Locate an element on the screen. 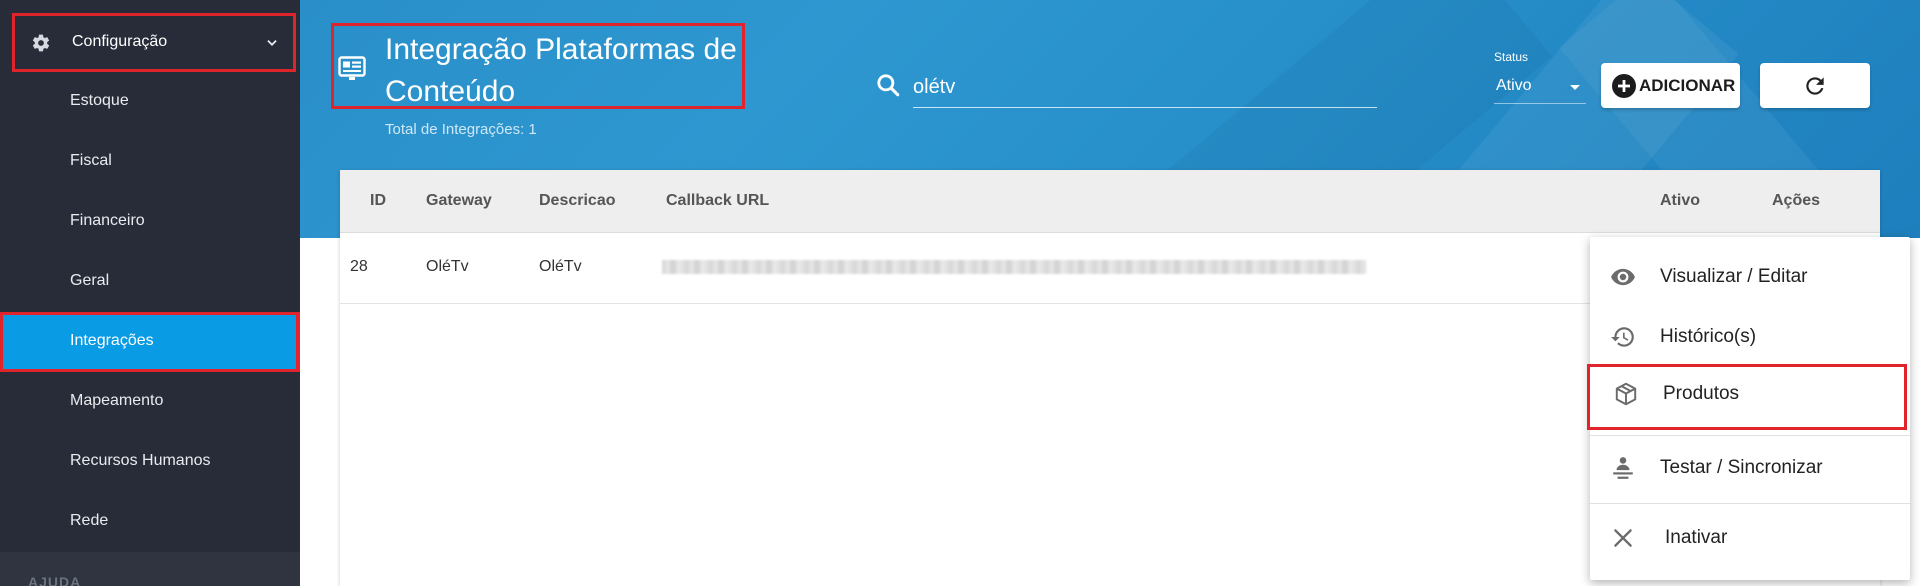 The image size is (1920, 586). close-icon is located at coordinates (1623, 538).